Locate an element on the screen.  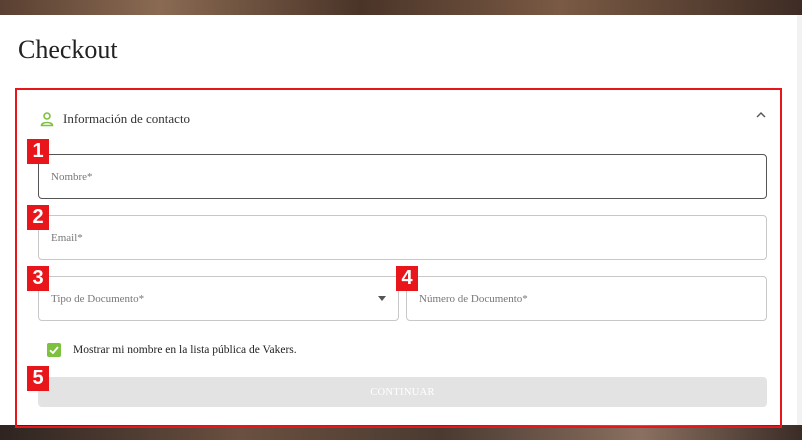
email-field: Email* is located at coordinates (402, 237).